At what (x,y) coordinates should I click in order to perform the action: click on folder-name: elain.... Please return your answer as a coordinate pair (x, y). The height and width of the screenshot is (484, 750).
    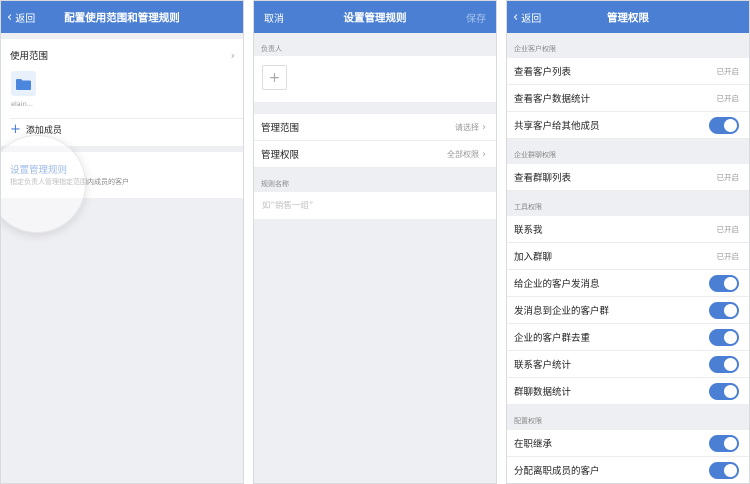
    Looking at the image, I should click on (22, 104).